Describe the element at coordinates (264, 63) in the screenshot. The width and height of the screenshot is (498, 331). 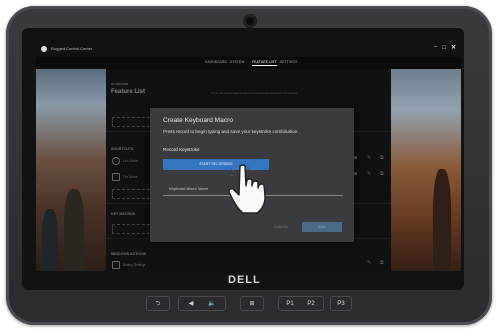
I see `tab-feature-list: FEATURE LIST` at that location.